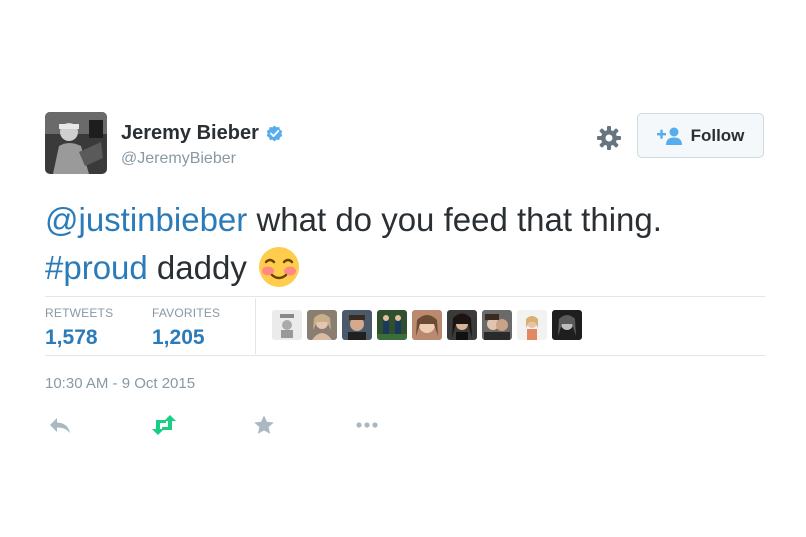  I want to click on retweets-label: RETWEETS, so click(79, 313).